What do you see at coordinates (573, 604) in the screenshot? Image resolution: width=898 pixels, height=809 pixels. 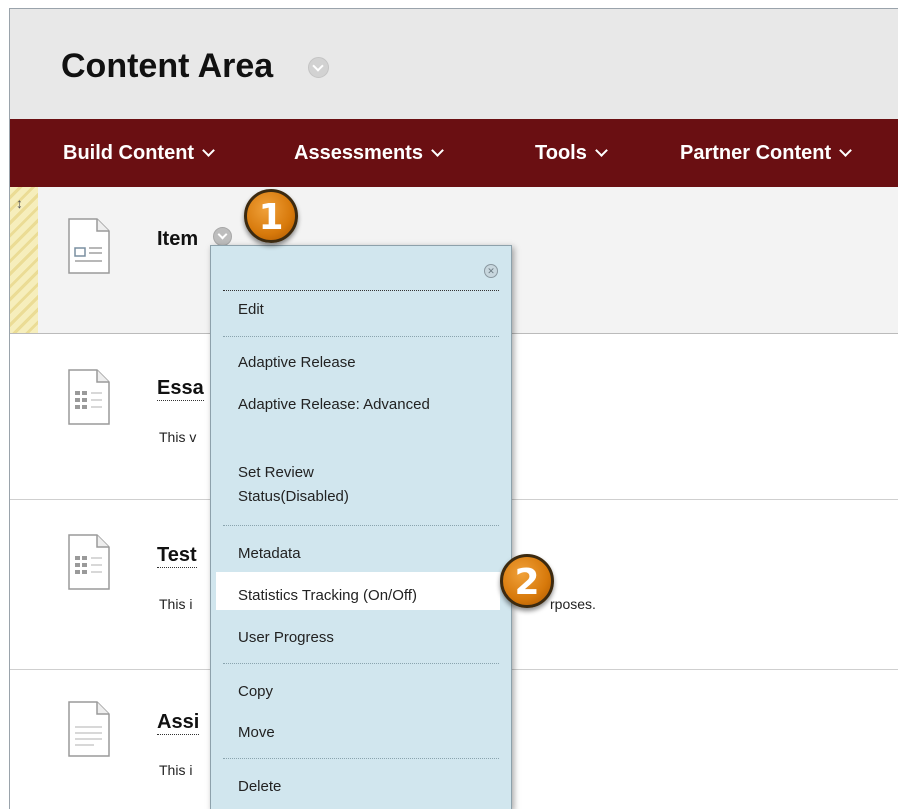 I see `test-description-tail: rposes.` at bounding box center [573, 604].